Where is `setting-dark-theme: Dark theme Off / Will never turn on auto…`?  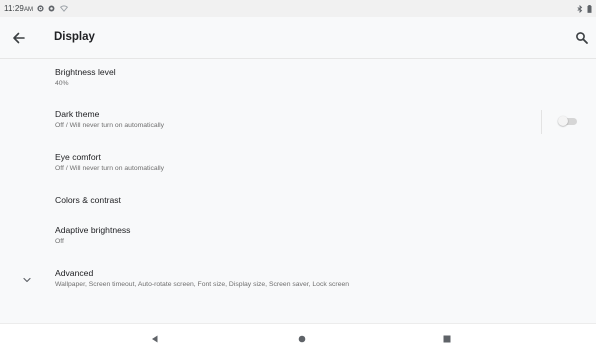
setting-dark-theme: Dark theme Off / Will never turn on auto… is located at coordinates (298, 122).